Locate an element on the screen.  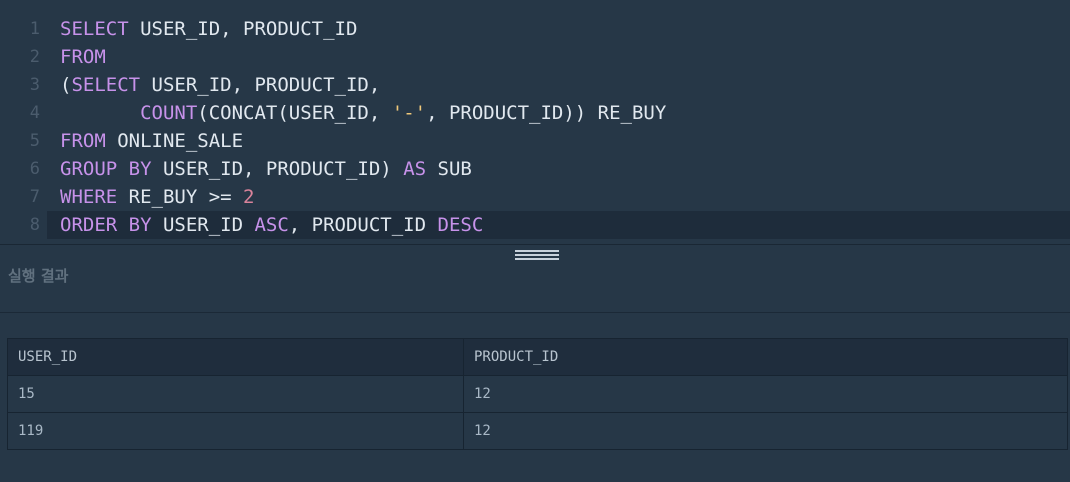
code-token: SUB is located at coordinates (449, 169).